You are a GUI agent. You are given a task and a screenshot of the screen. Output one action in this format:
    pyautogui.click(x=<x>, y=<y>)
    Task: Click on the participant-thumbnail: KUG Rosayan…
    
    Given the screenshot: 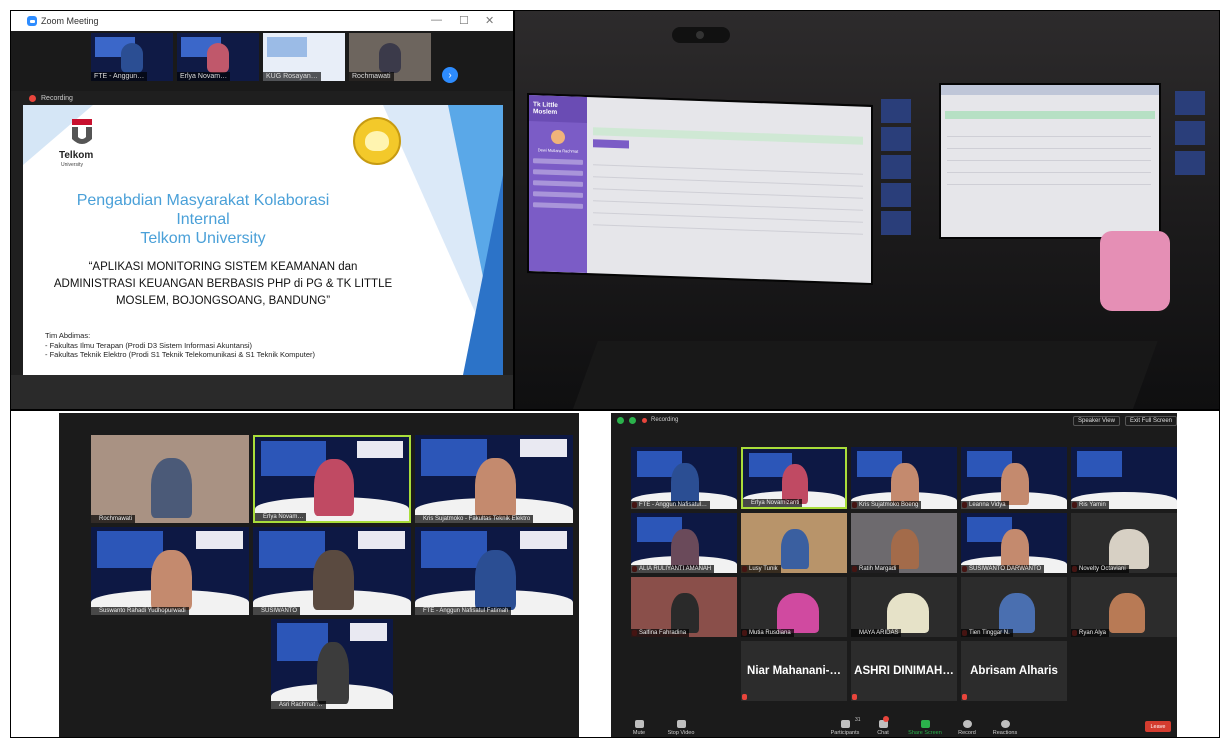 What is the action you would take?
    pyautogui.click(x=304, y=57)
    